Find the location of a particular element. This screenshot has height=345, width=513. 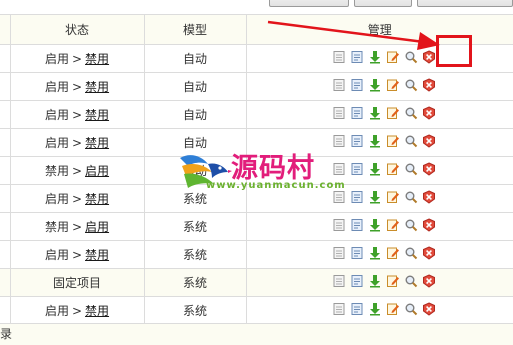

status-current: 禁用 is located at coordinates (56, 227).